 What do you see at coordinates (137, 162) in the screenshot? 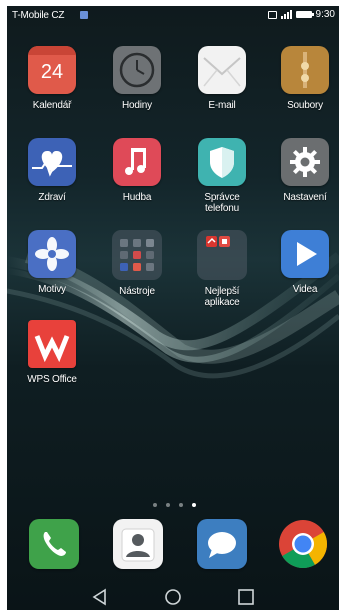
I see `music-note-icon` at bounding box center [137, 162].